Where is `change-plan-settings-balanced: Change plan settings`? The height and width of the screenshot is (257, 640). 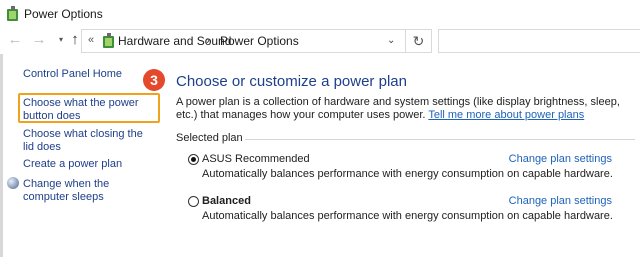 change-plan-settings-balanced: Change plan settings is located at coordinates (560, 201).